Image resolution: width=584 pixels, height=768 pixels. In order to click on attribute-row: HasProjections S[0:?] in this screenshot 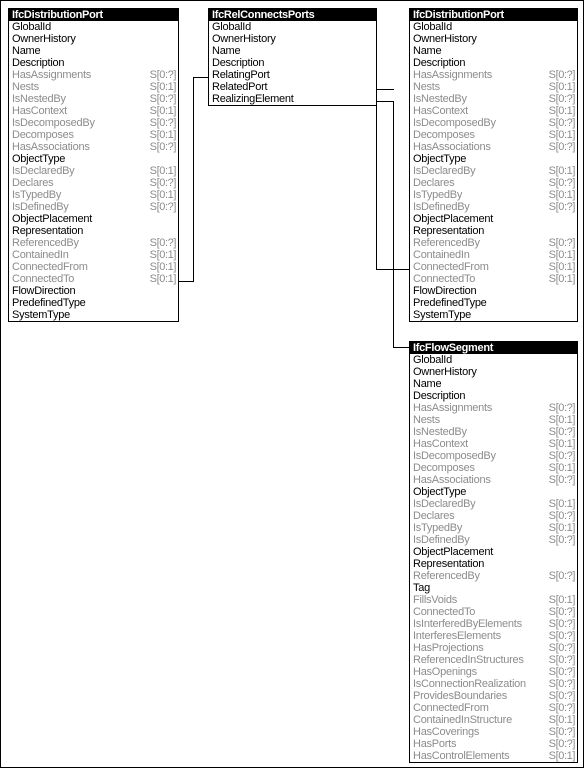, I will do `click(493, 648)`.